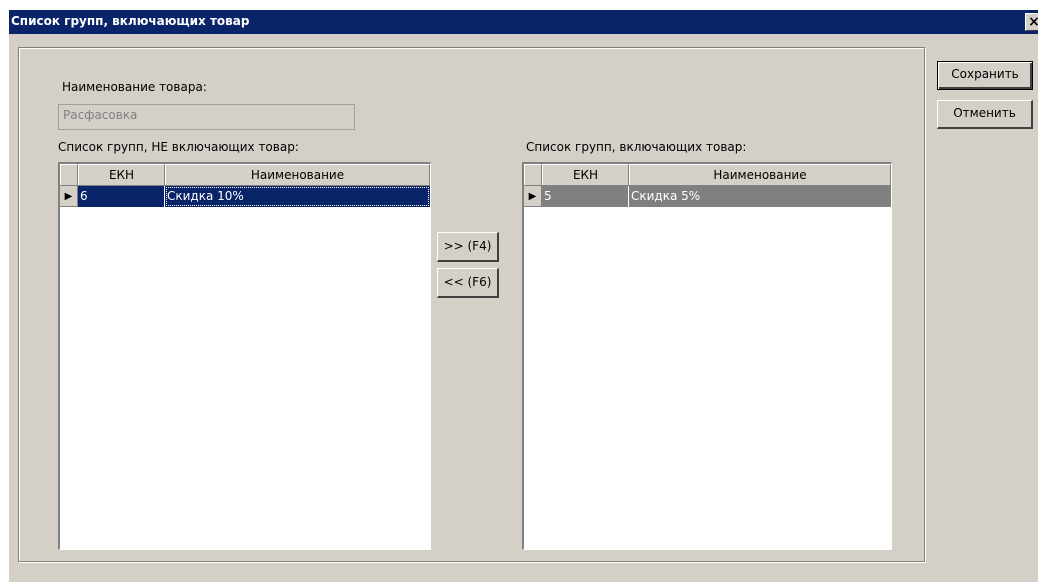 This screenshot has height=582, width=1038. Describe the element at coordinates (636, 147) in the screenshot. I see `included-groups-label: Список групп, включающих товар:` at that location.